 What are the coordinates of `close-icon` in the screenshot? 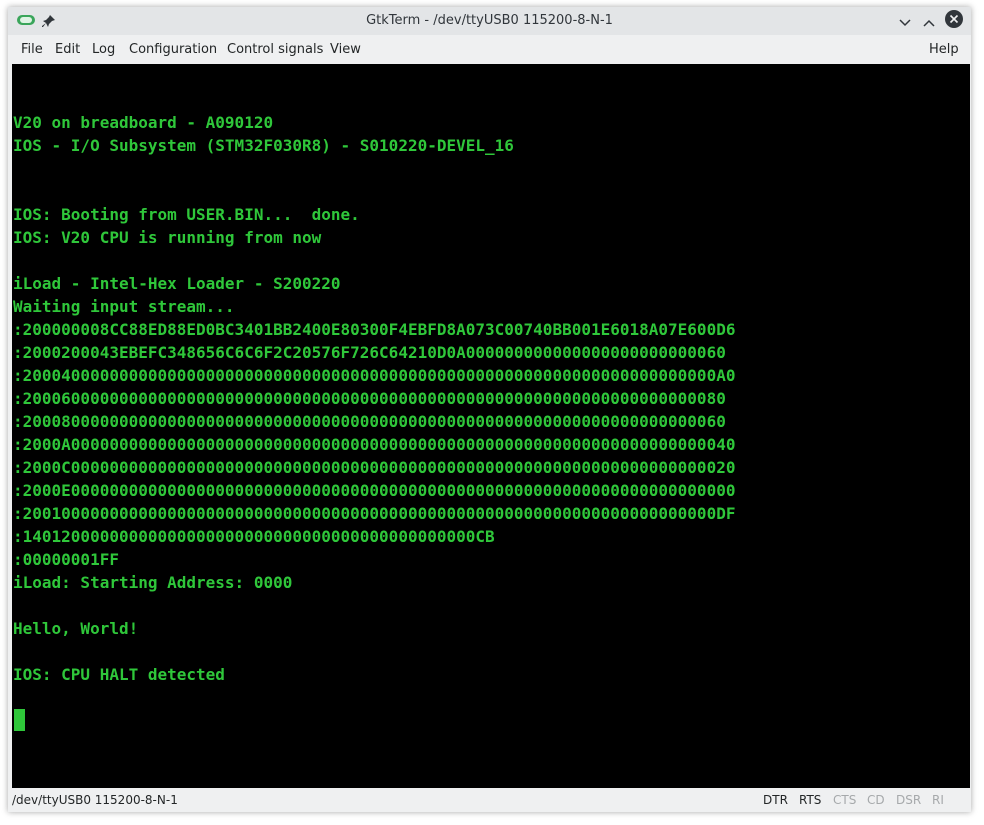 It's located at (954, 21).